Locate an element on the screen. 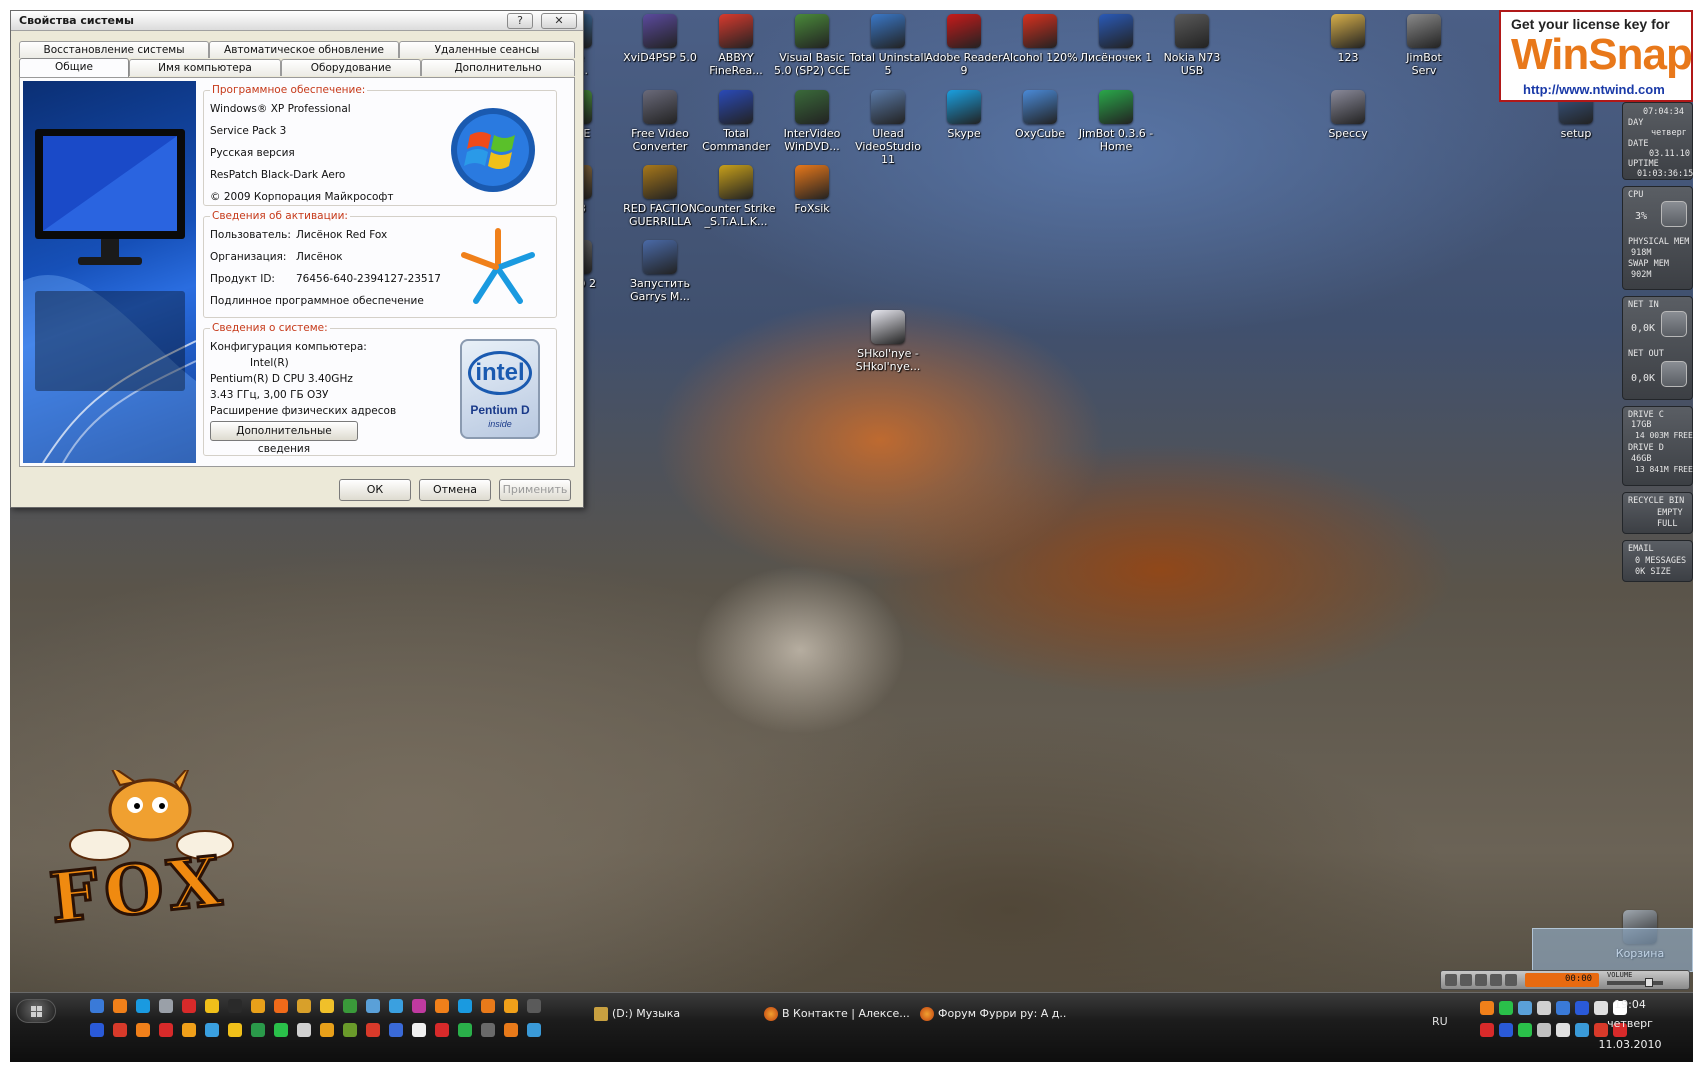 The image size is (1703, 1073). more-info-button: Дополнительные сведения is located at coordinates (284, 438).